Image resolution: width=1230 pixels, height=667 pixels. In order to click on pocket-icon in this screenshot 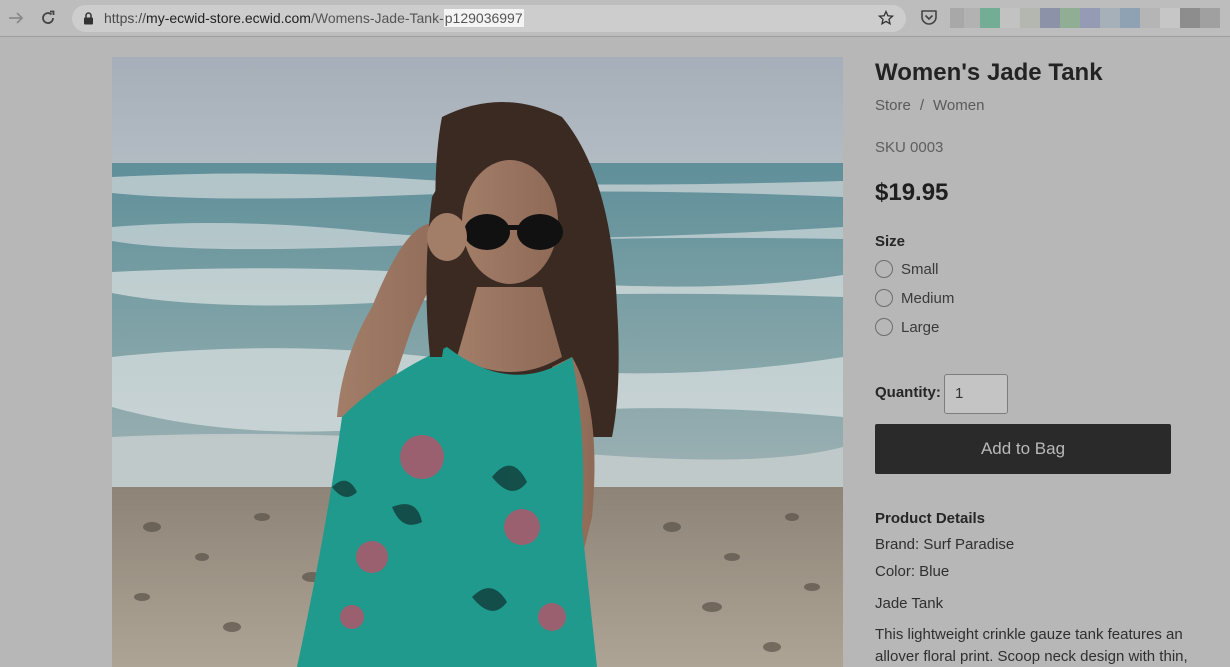, I will do `click(929, 17)`.